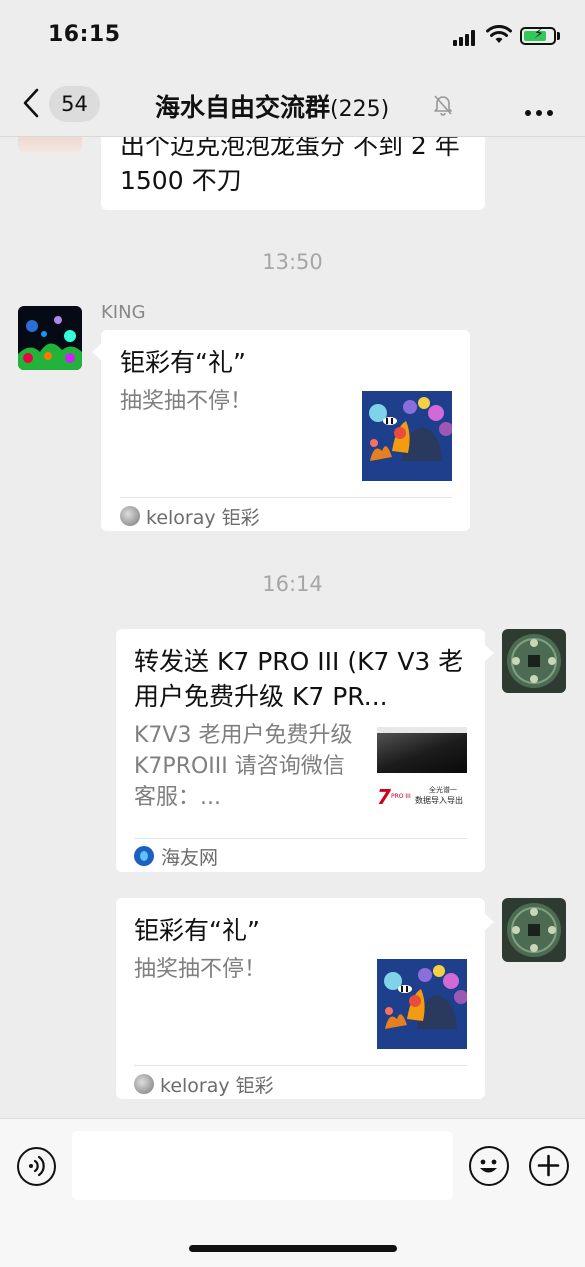  What do you see at coordinates (422, 730) in the screenshot?
I see `product-light` at bounding box center [422, 730].